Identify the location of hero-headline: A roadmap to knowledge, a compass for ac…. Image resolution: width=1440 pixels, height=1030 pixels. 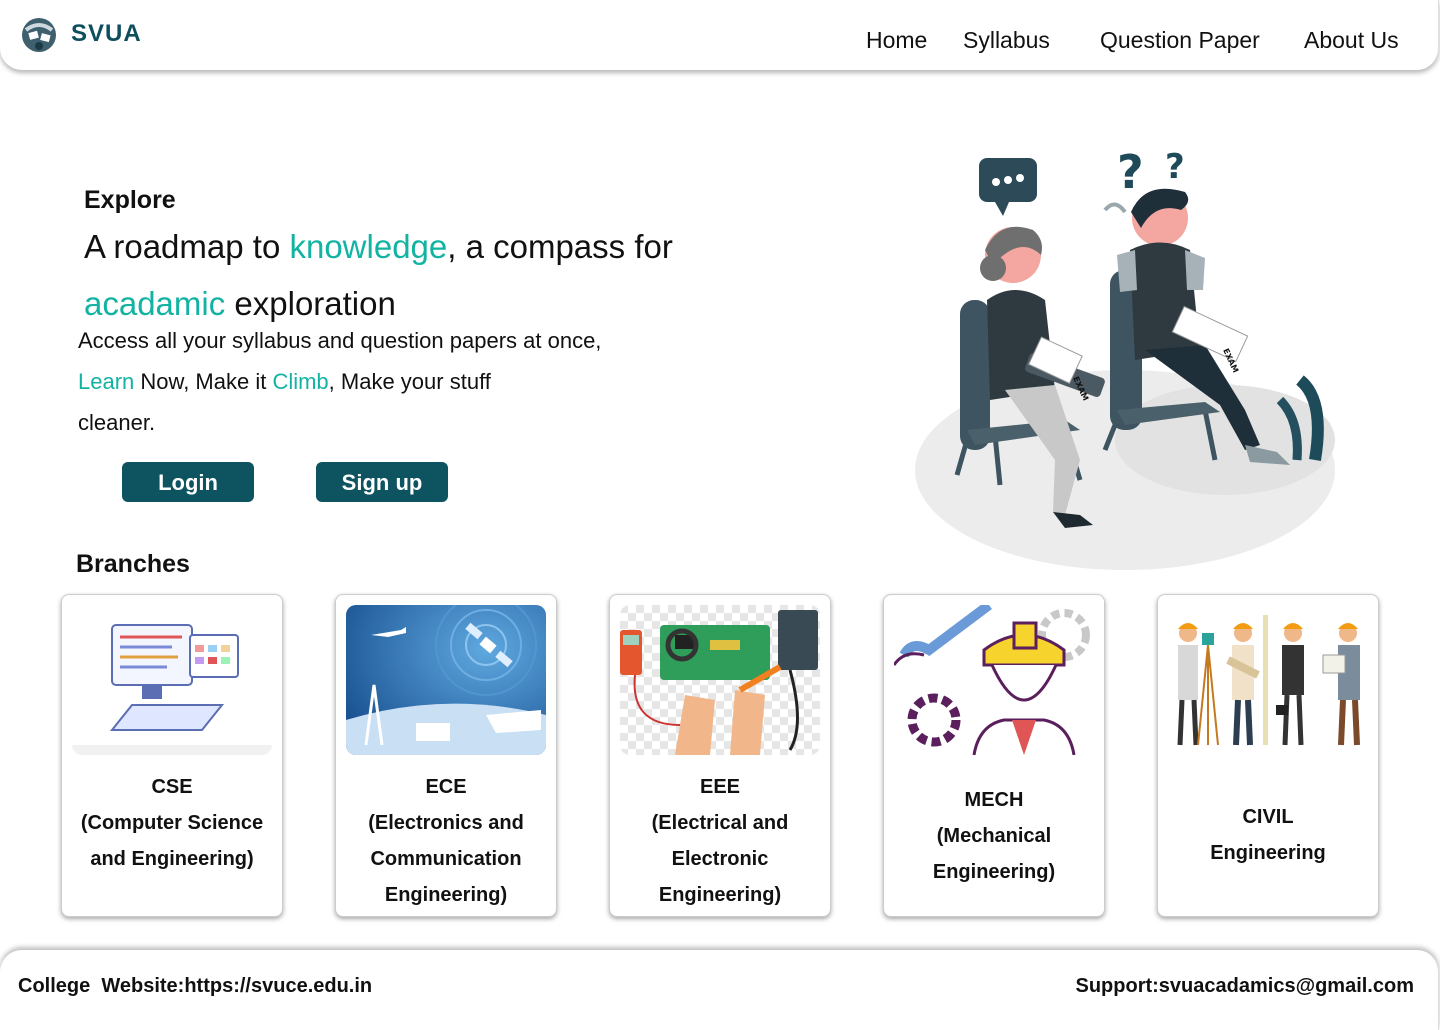
(434, 275).